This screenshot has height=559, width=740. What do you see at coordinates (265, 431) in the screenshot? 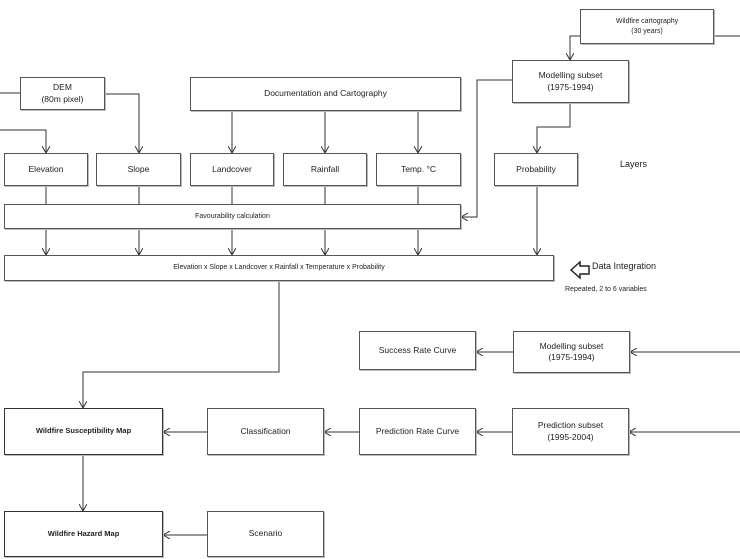
I see `classification-box: Classification` at bounding box center [265, 431].